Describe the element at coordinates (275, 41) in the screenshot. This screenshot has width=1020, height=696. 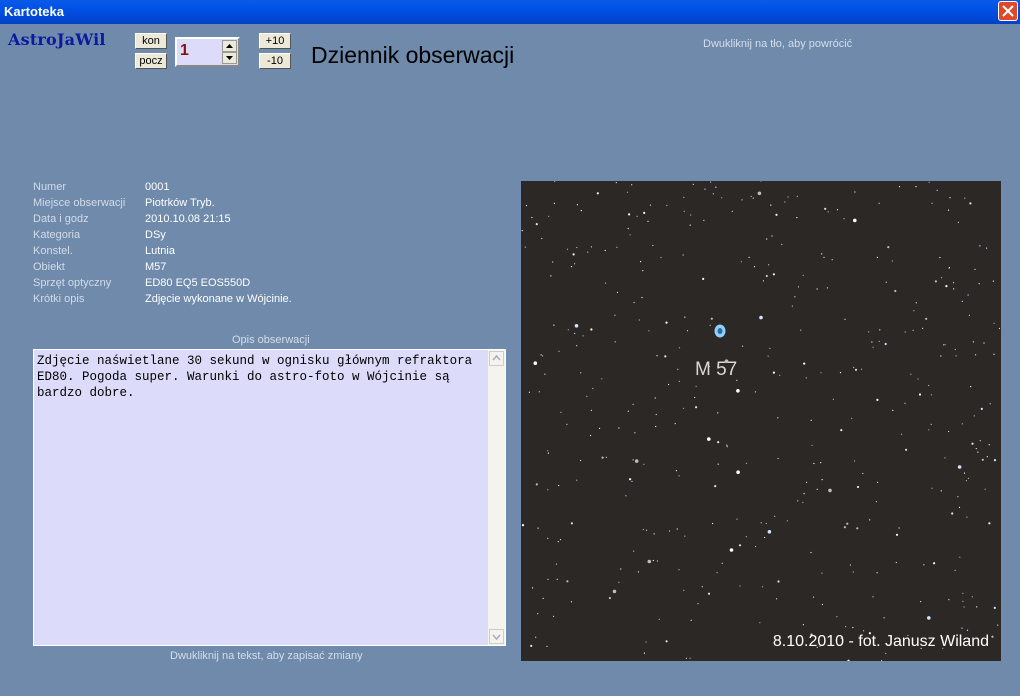
I see `plus-10-button: +10` at that location.